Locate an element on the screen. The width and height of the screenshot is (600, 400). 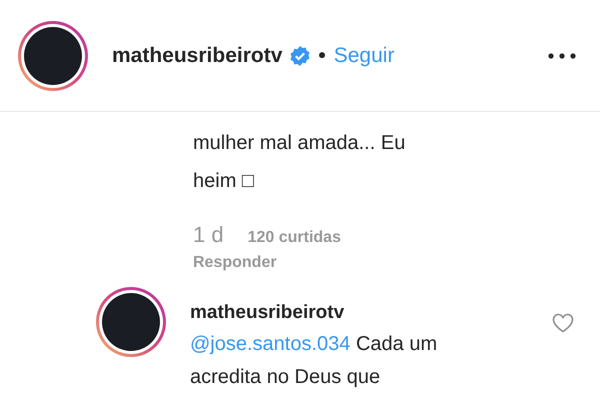
follow-link: Seguir is located at coordinates (364, 56).